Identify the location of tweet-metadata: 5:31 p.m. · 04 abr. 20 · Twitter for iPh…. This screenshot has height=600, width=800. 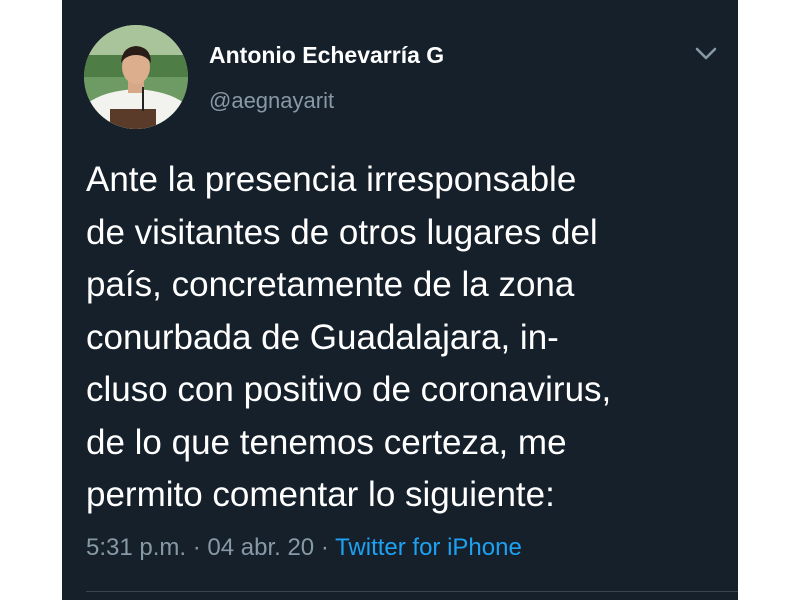
(304, 548).